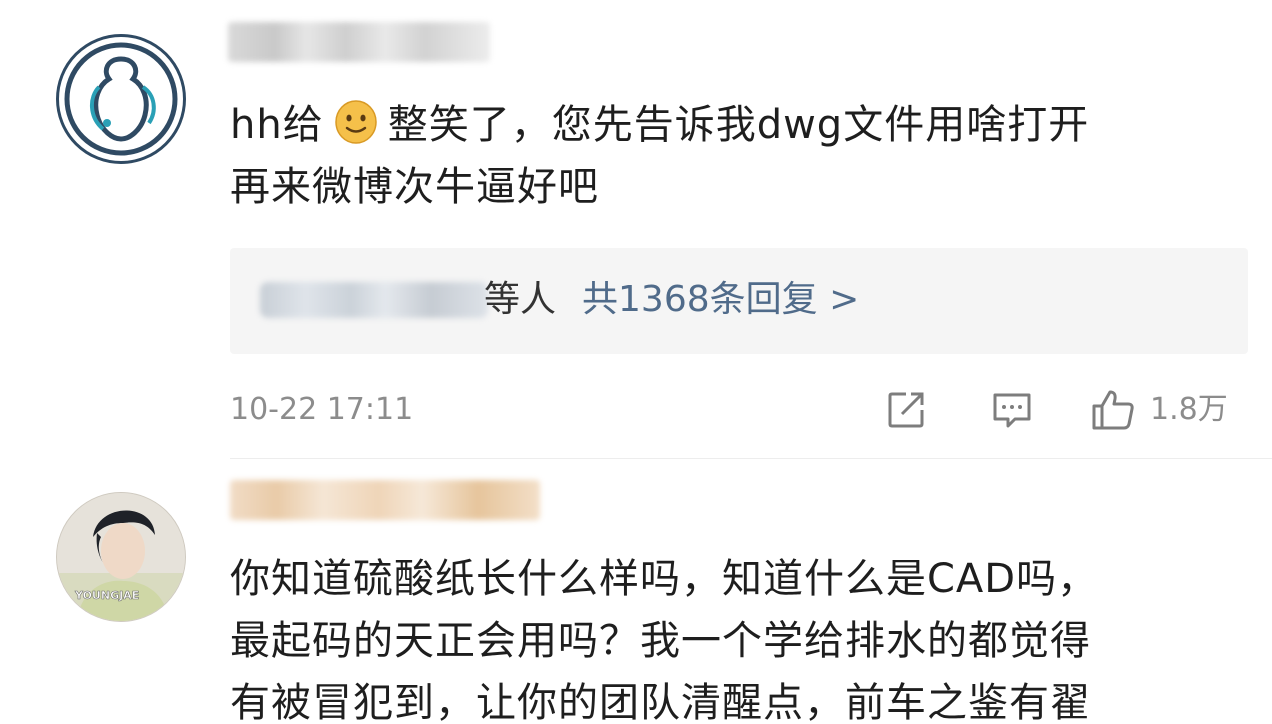 The image size is (1272, 724). I want to click on replier-names-blurred, so click(374, 300).